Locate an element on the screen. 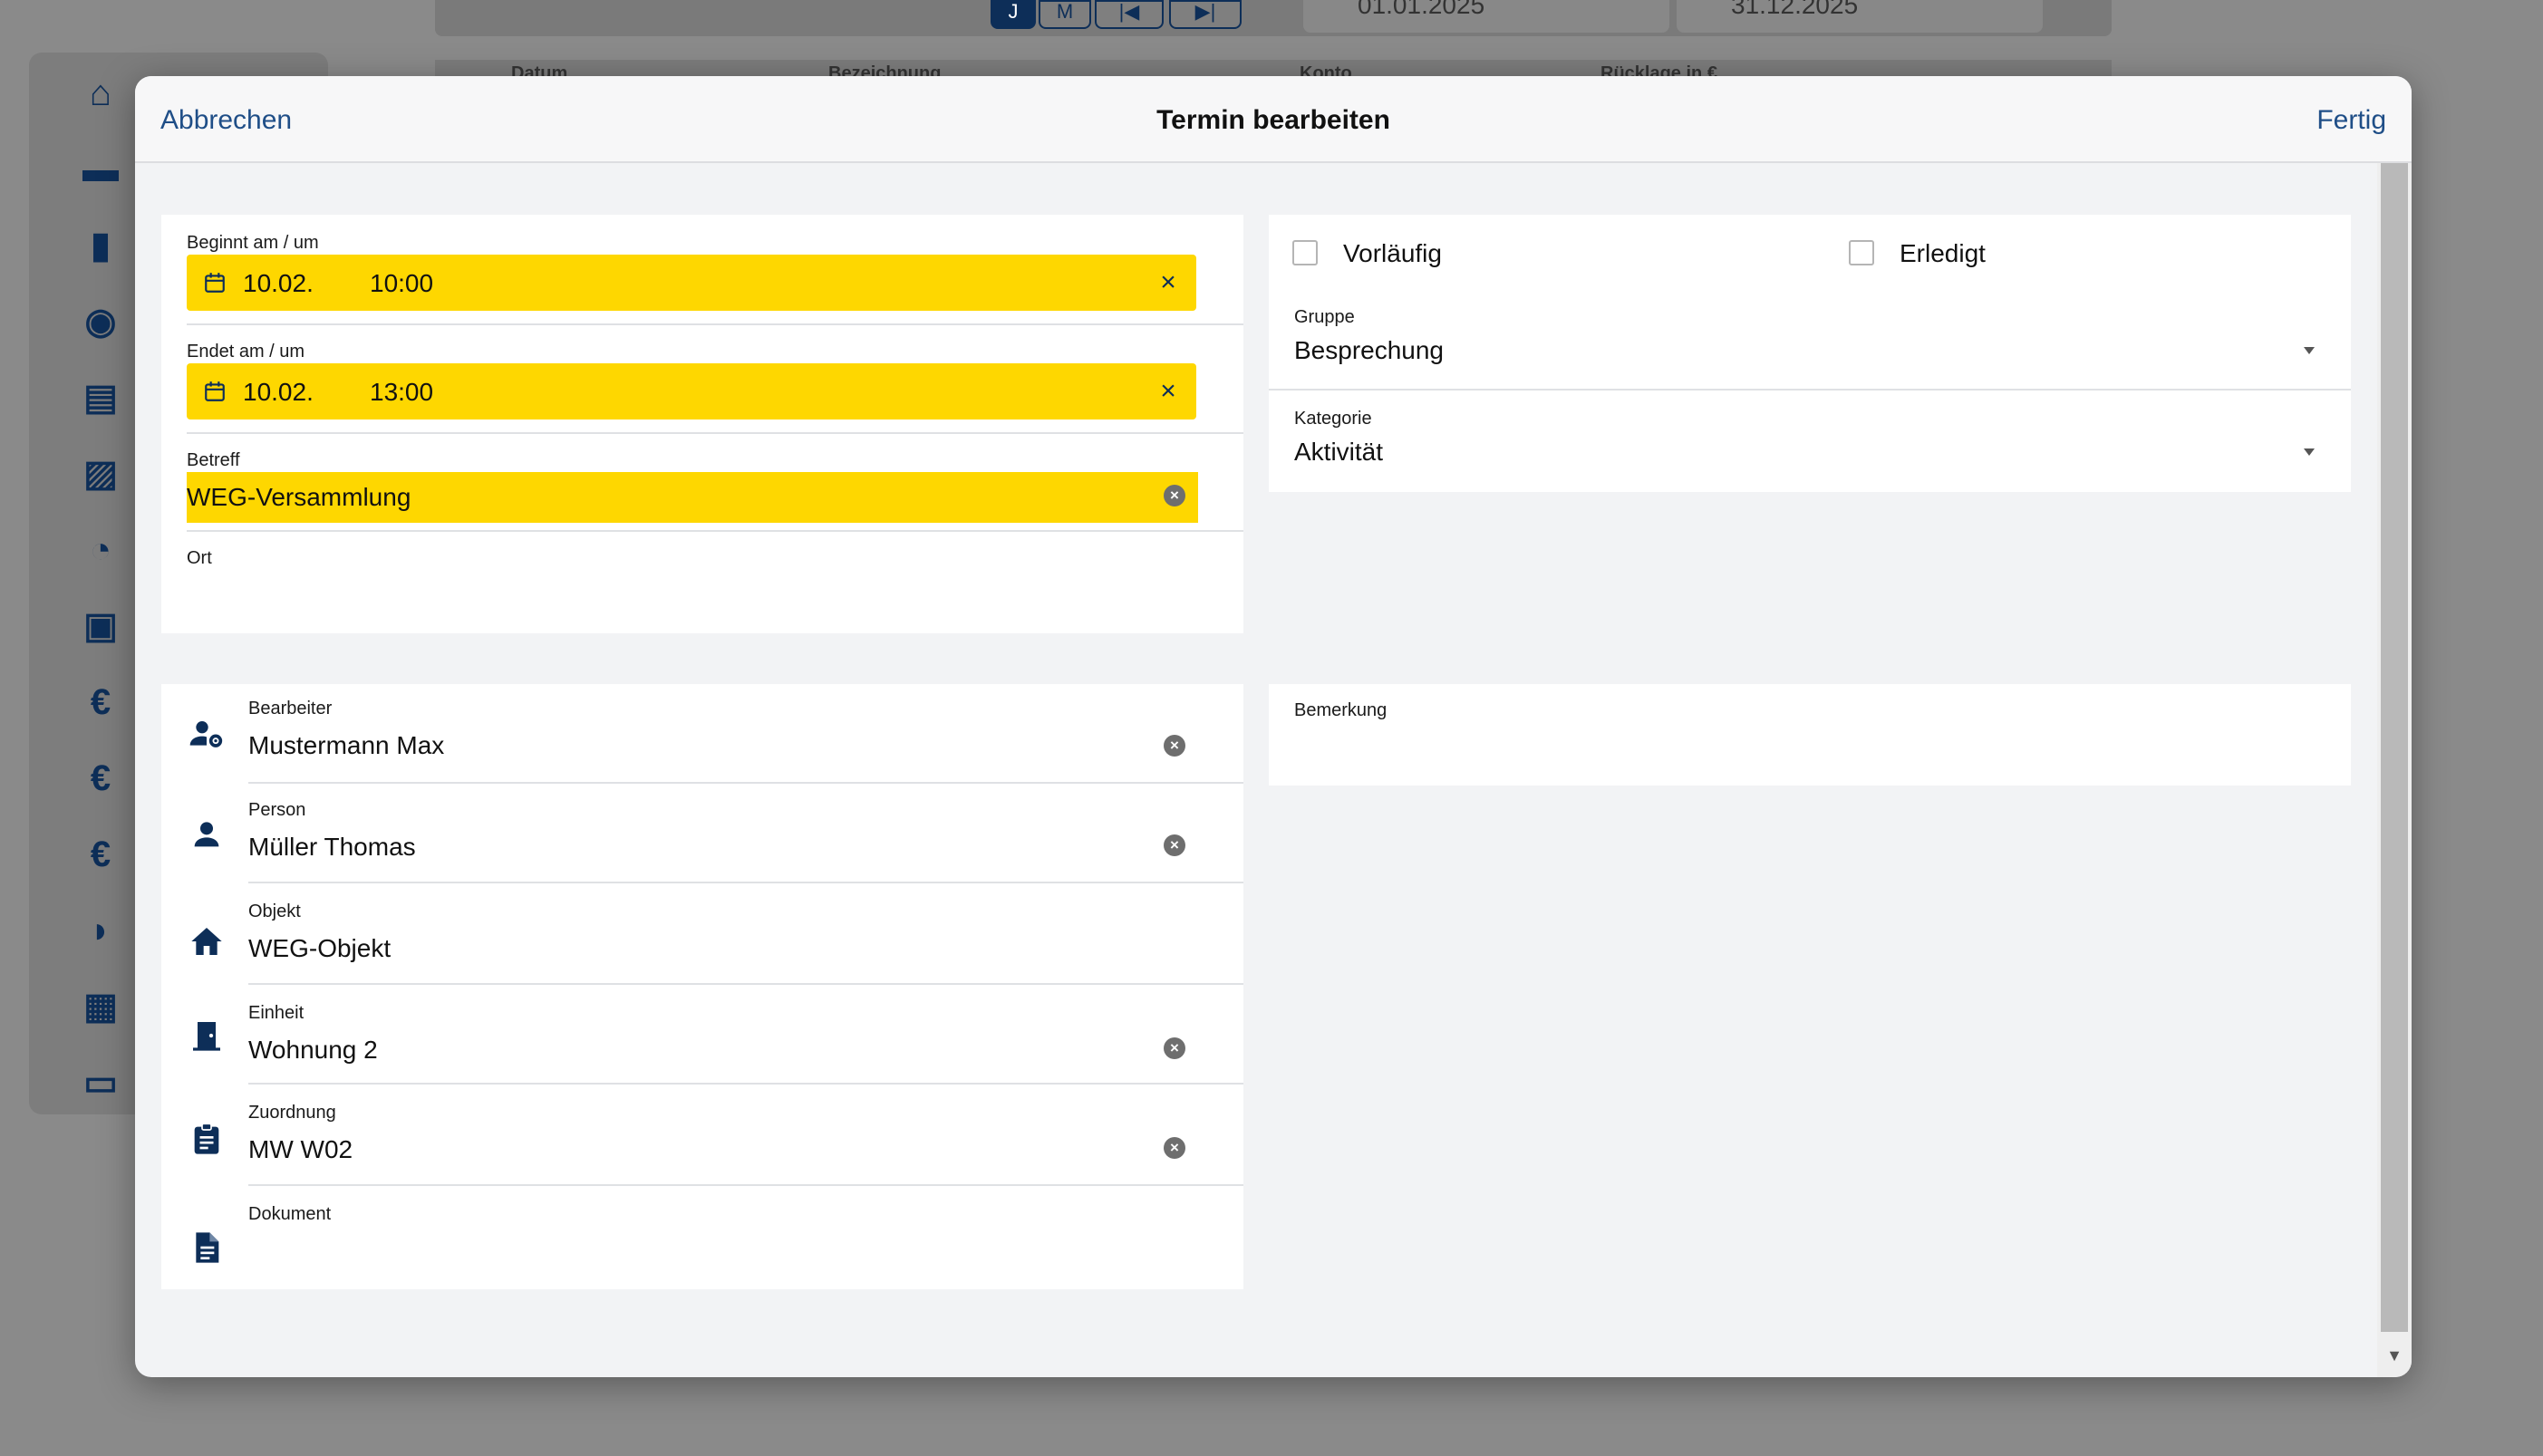 This screenshot has width=2543, height=1456. unit-value: Wohnung 2 is located at coordinates (313, 1050).